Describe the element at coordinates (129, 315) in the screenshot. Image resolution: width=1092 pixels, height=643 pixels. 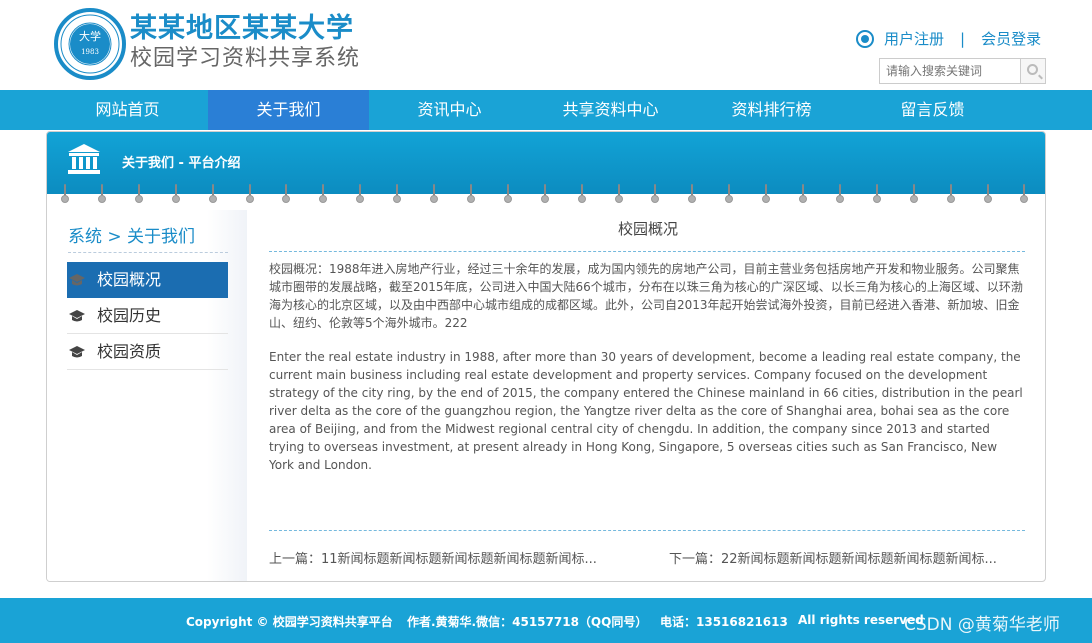
I see `sidebar-item-label: 校园历史` at that location.